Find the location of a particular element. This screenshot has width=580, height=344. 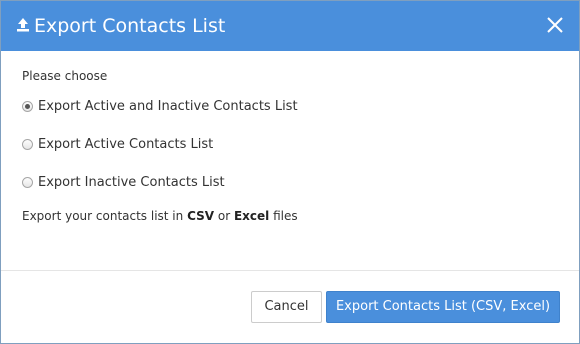

option-active-and-inactive: Export Active and Inactive Contacts List is located at coordinates (160, 106).